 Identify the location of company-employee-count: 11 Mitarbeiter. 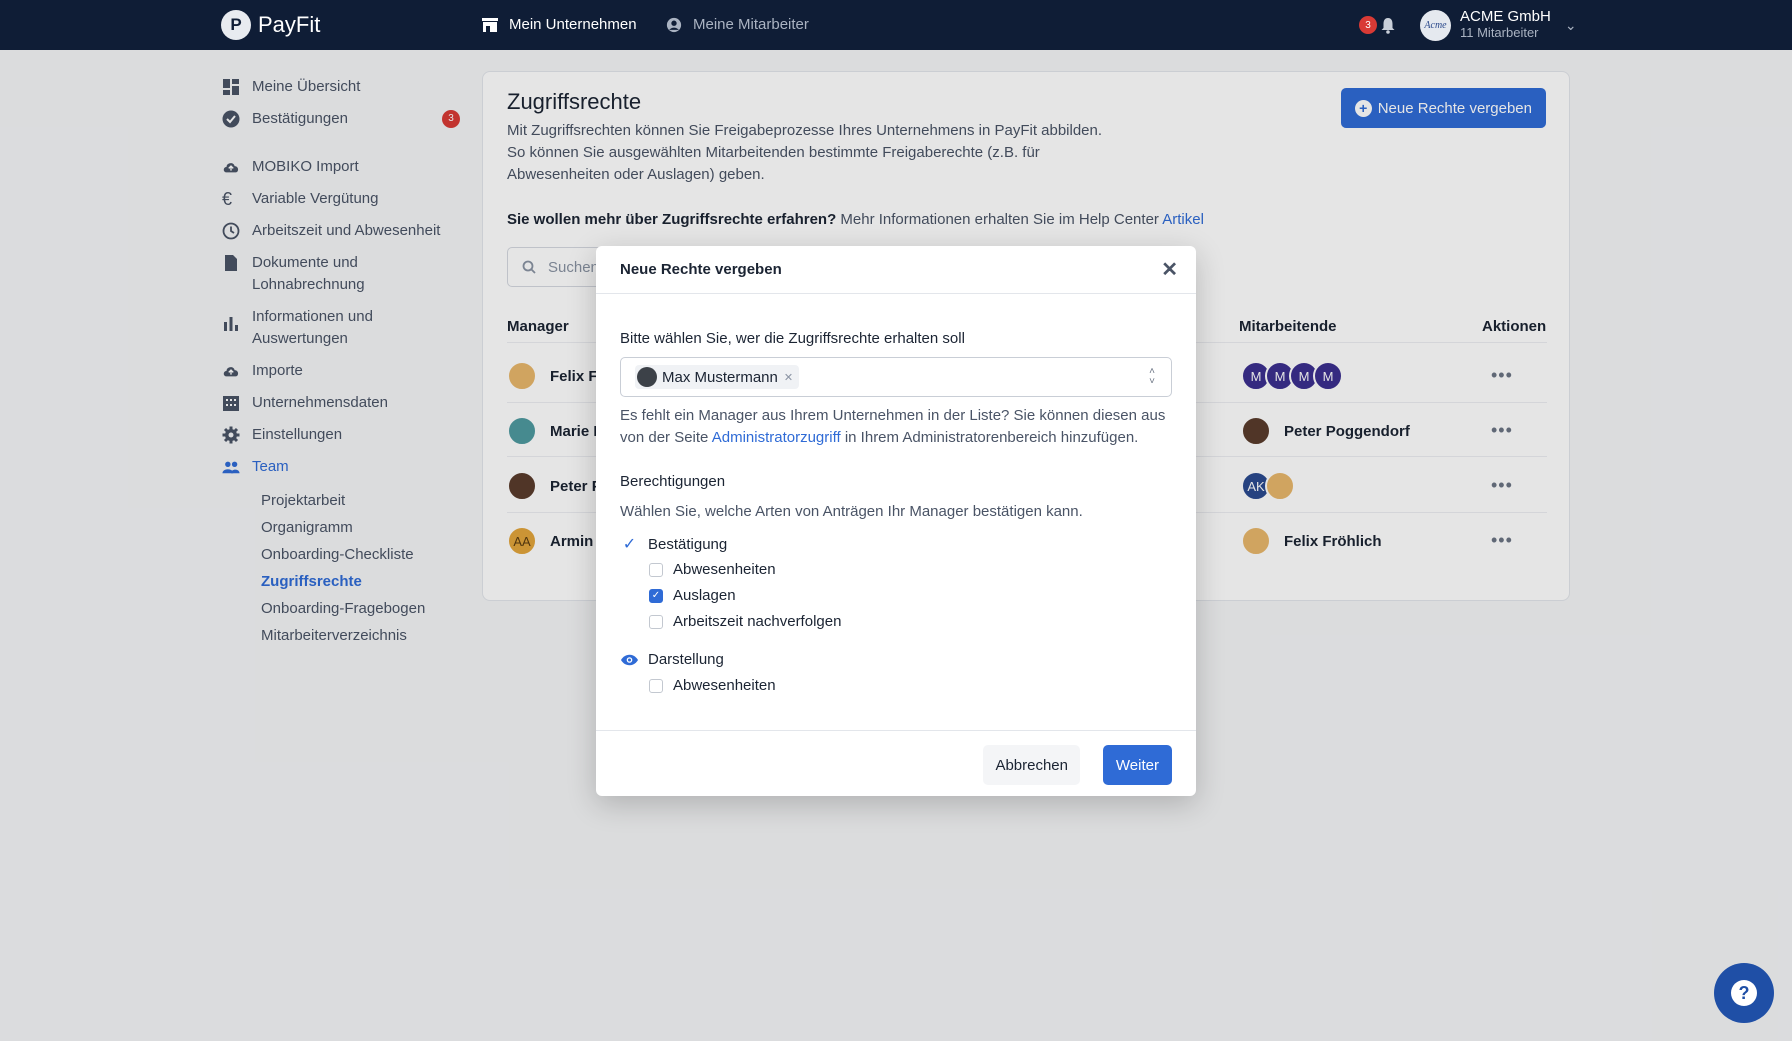
(1499, 32).